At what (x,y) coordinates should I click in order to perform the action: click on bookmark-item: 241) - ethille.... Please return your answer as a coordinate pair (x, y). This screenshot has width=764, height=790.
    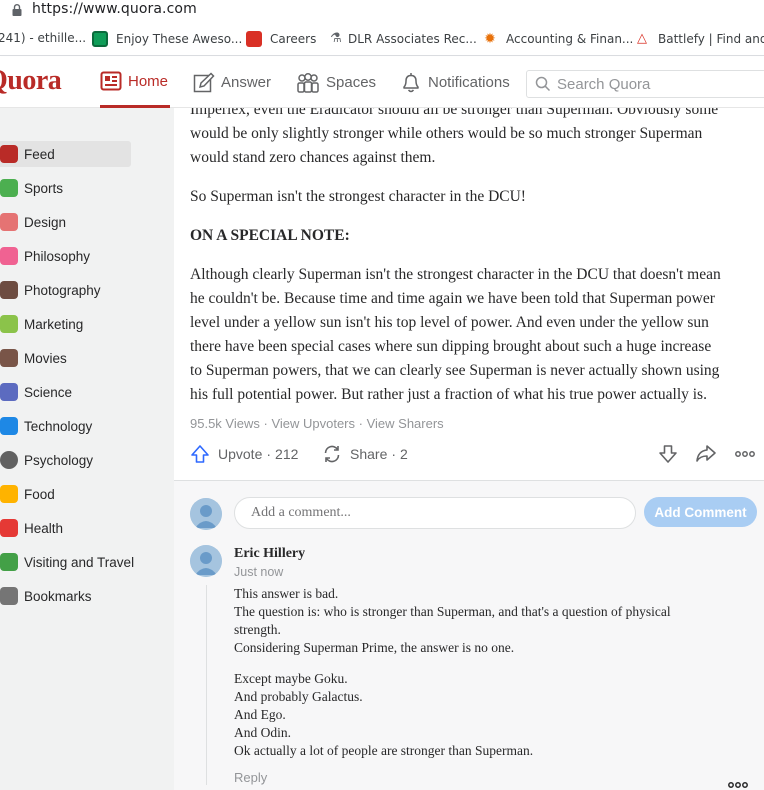
    Looking at the image, I should click on (43, 38).